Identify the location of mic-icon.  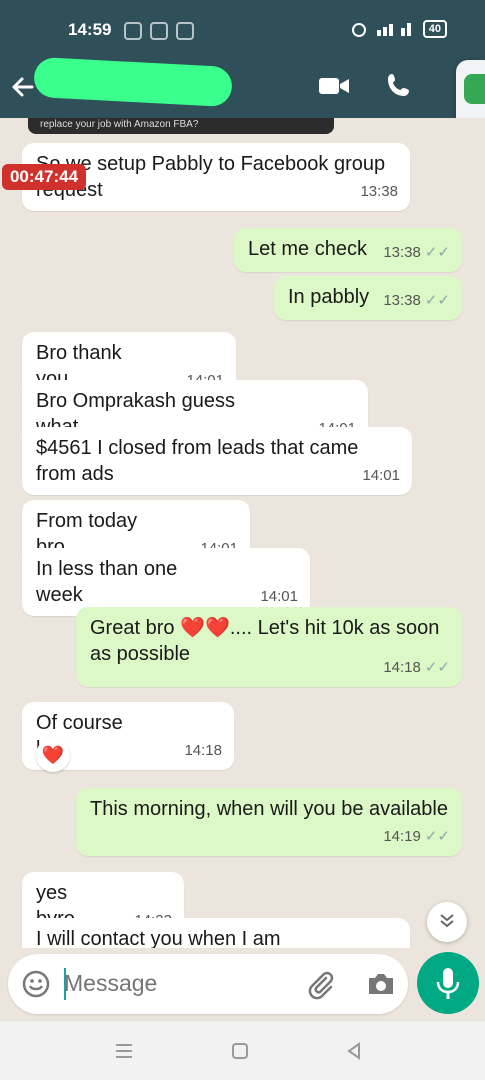
(448, 983).